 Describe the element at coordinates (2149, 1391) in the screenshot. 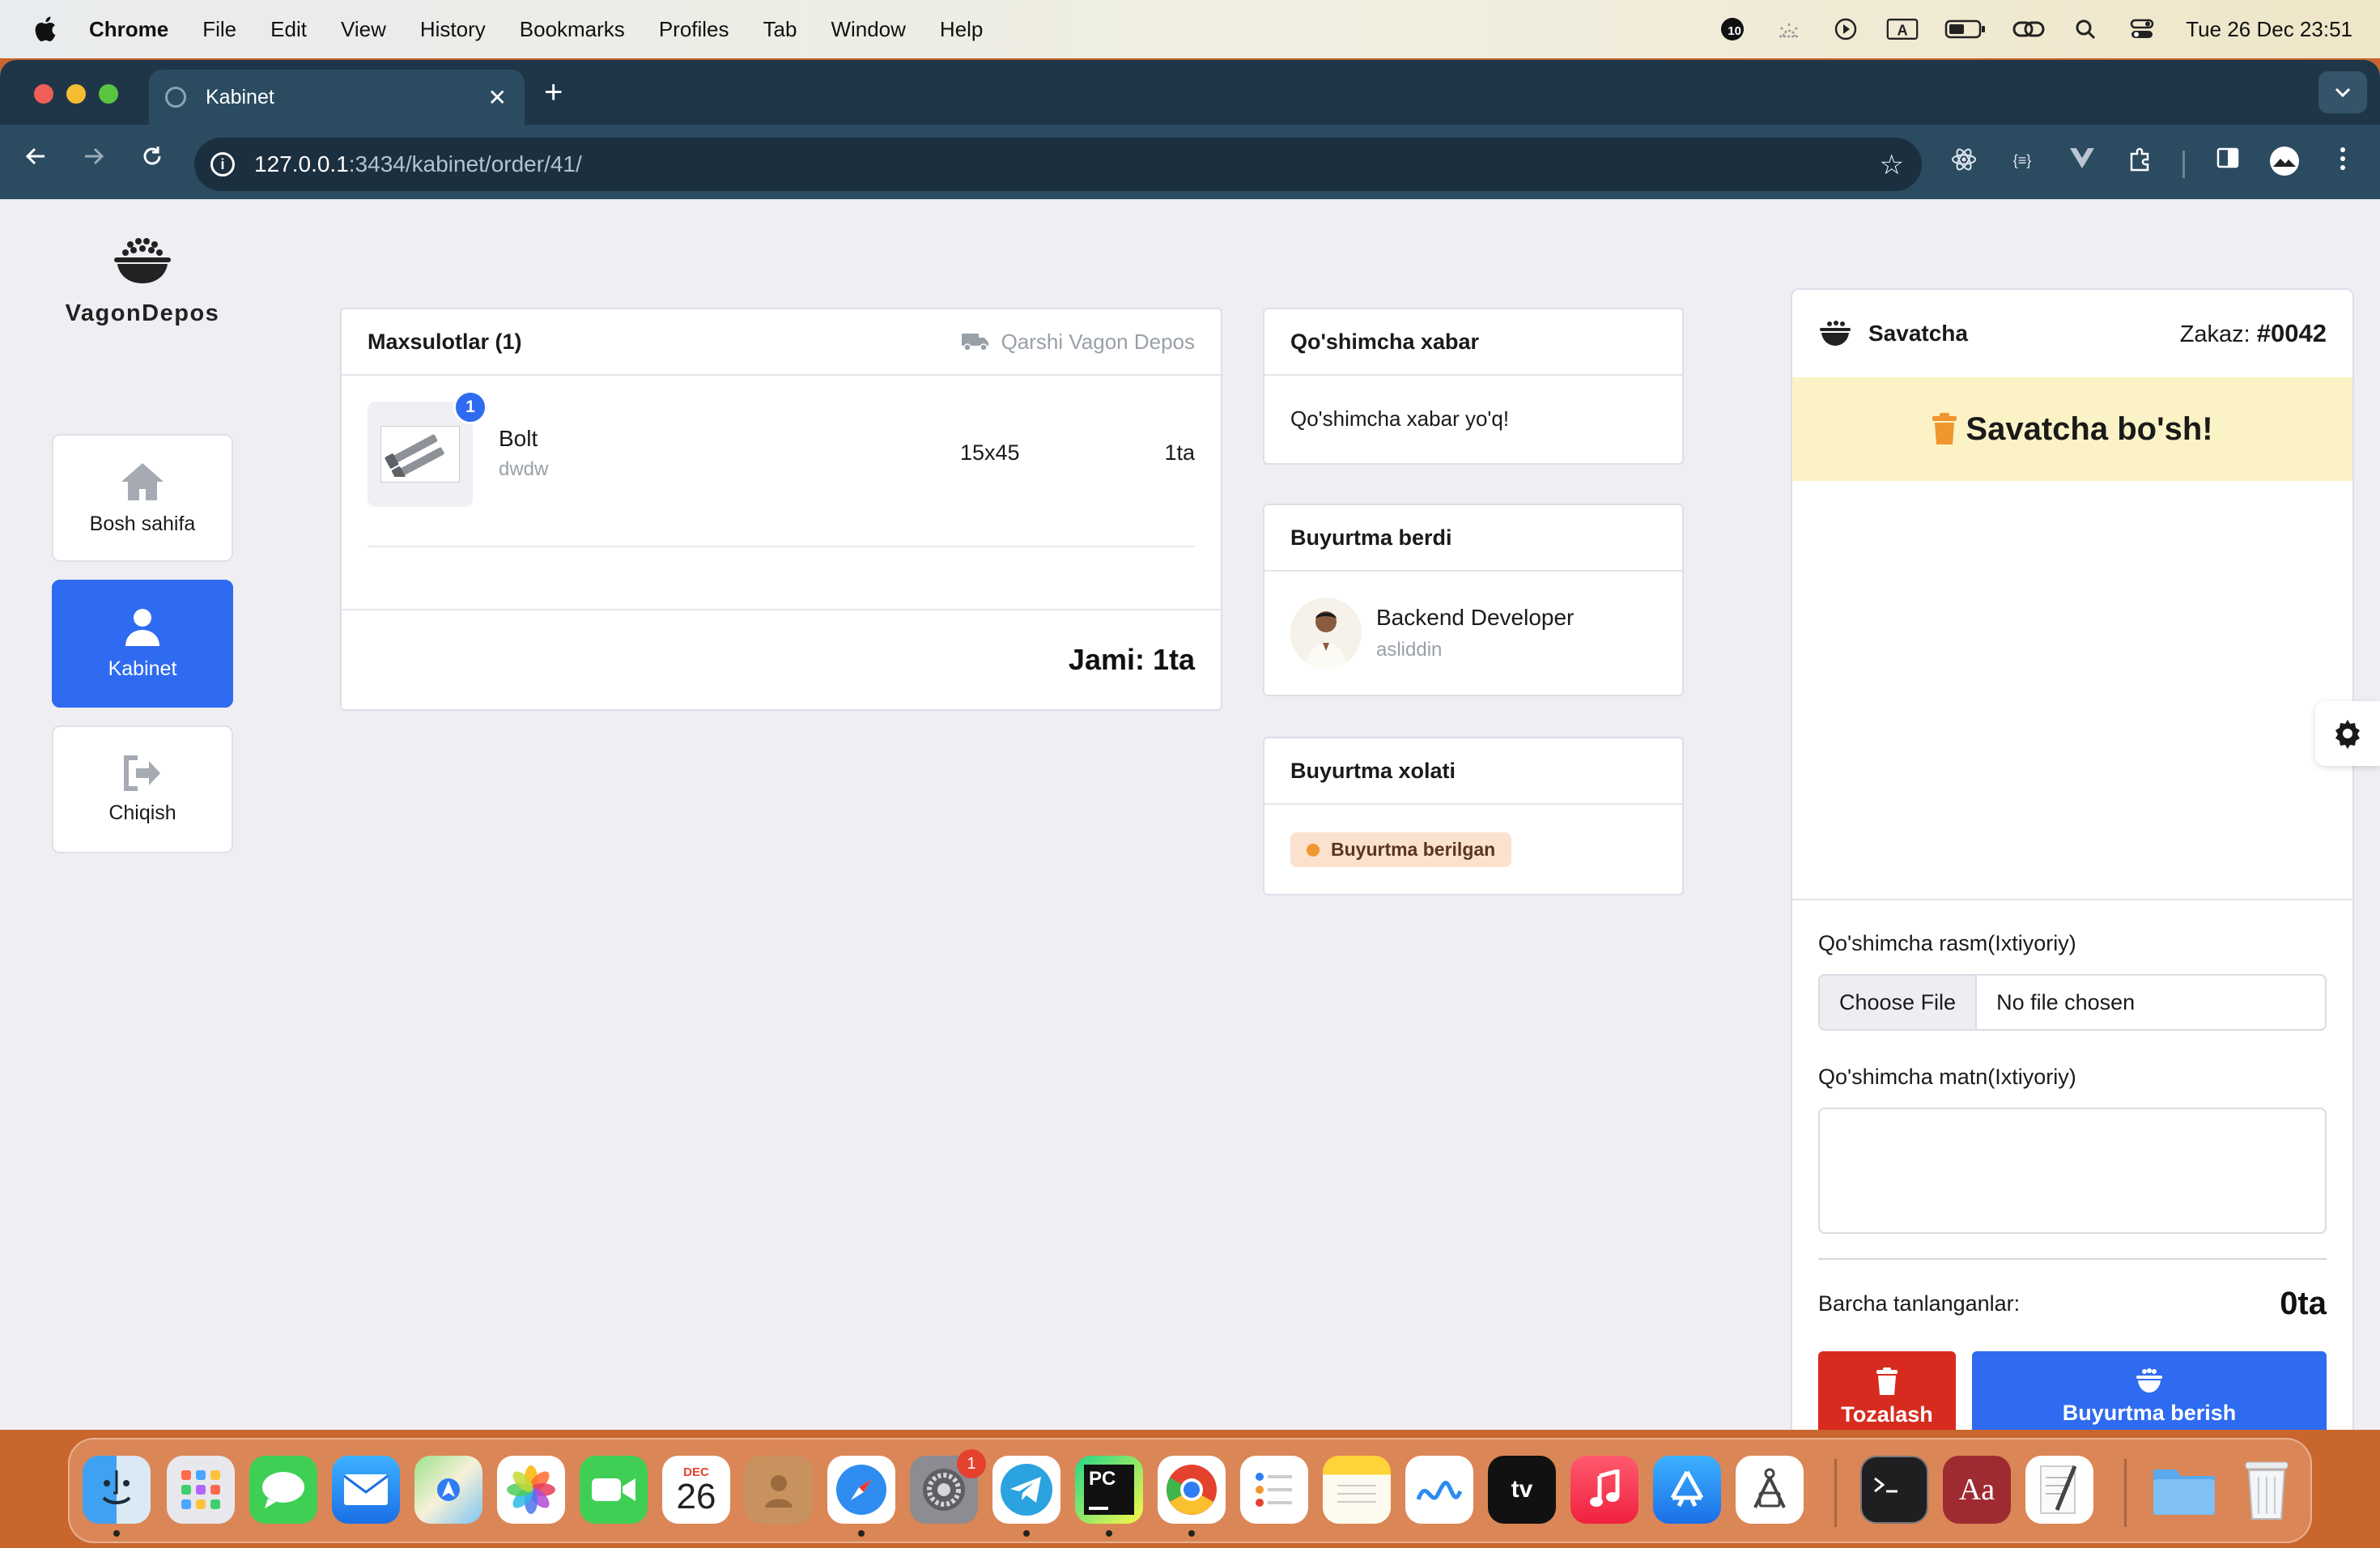

I see `place-order-button: Buyurtma berish` at that location.